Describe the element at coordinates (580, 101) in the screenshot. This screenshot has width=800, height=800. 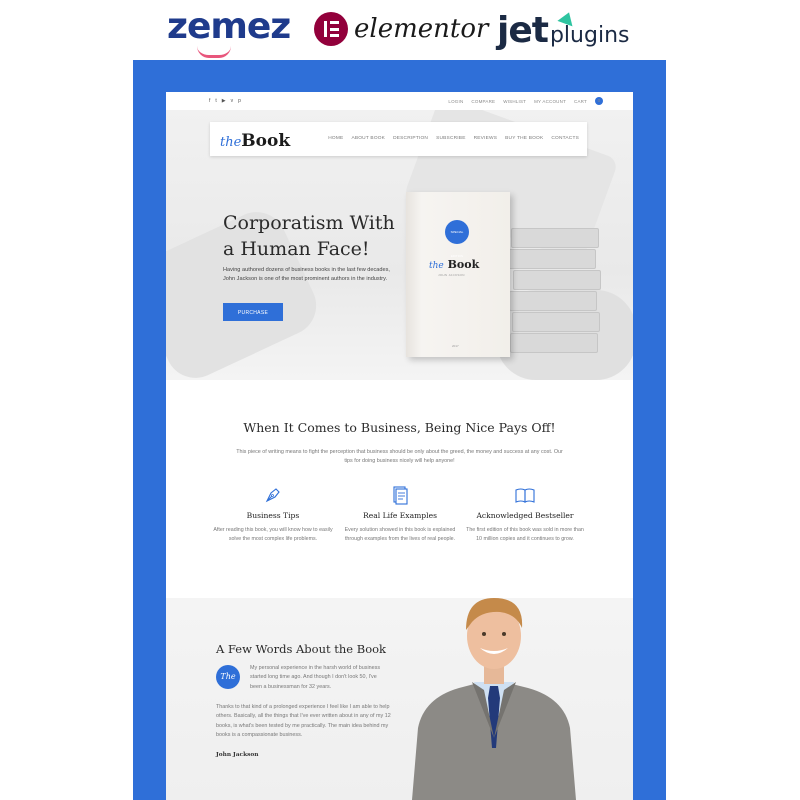
I see `cart-link: CART` at that location.